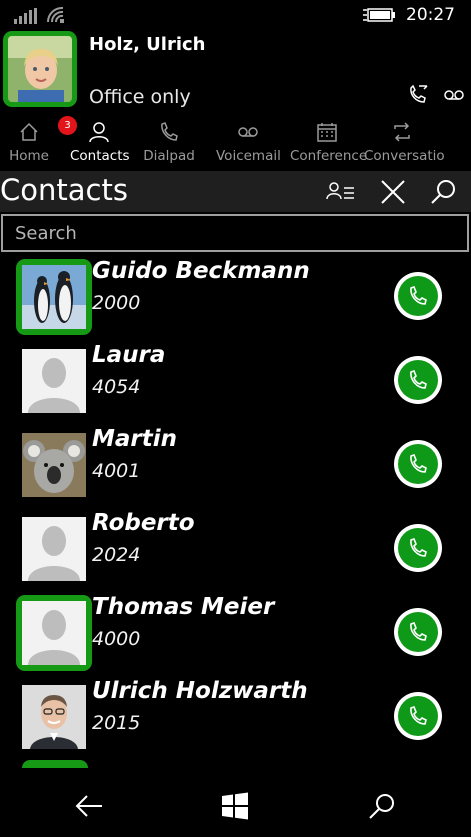  I want to click on tab-conference: Conference, so click(329, 144).